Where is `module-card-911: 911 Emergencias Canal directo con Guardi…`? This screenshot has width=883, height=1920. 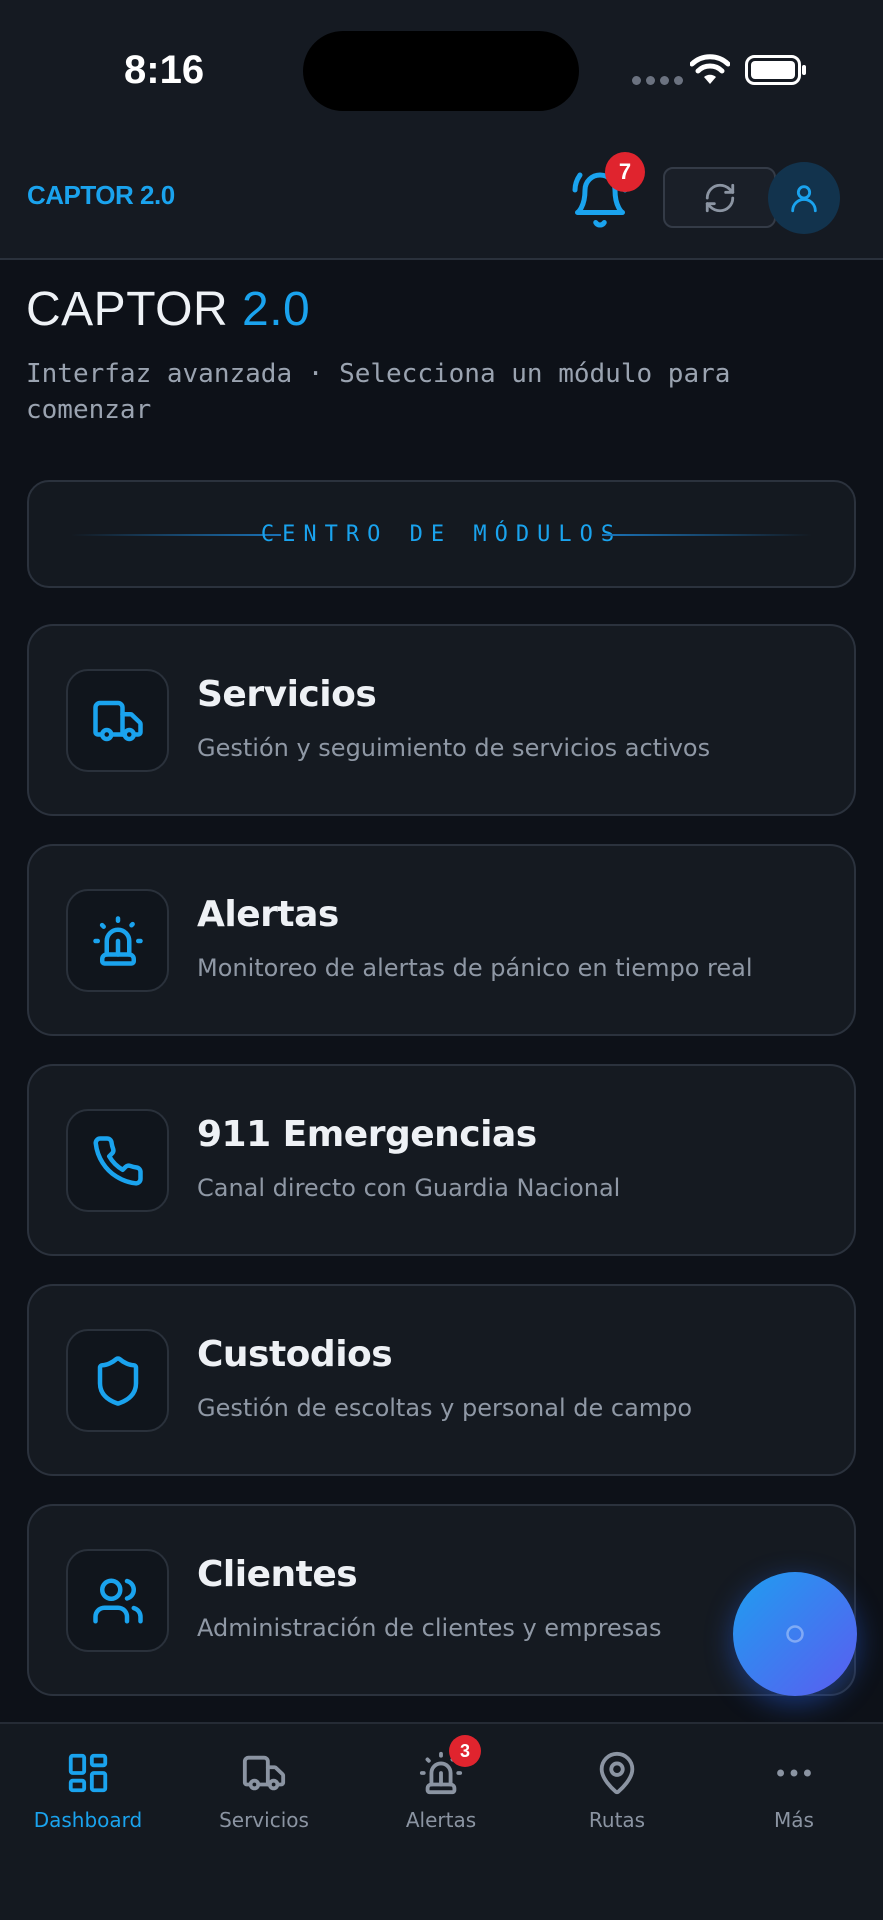 module-card-911: 911 Emergencias Canal directo con Guardi… is located at coordinates (441, 1160).